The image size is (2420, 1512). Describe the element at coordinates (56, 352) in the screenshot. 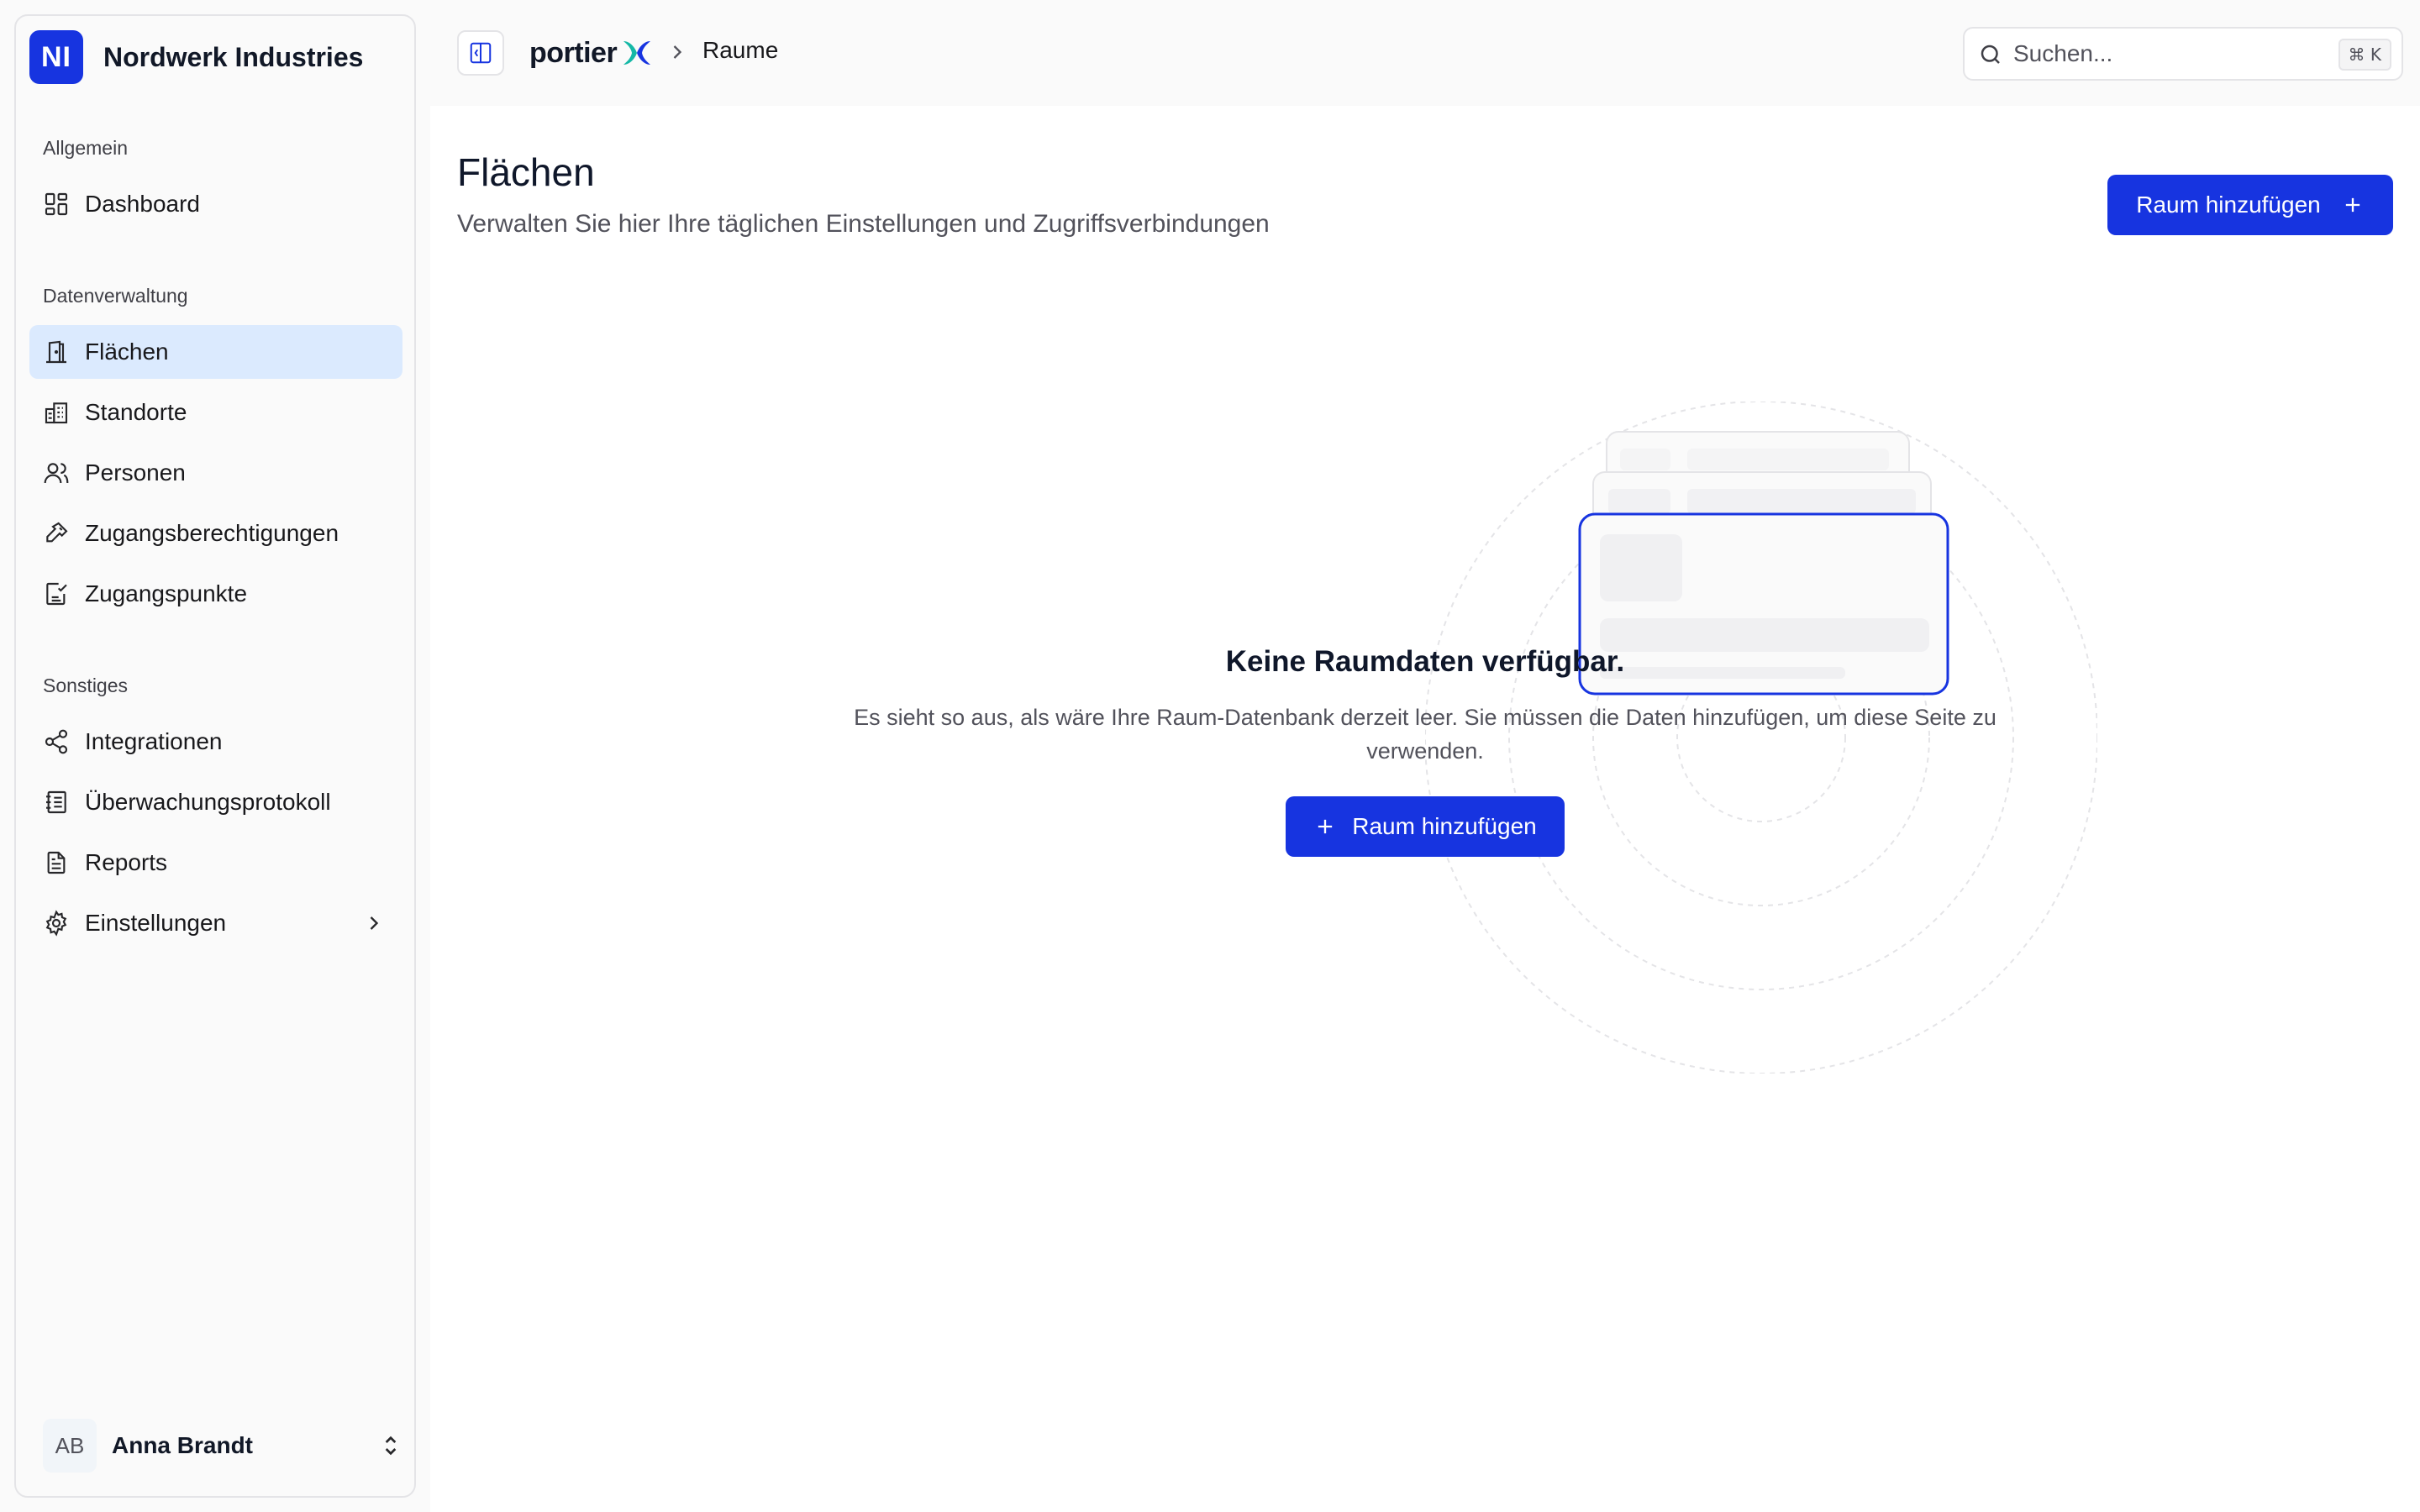

I see `door-icon` at that location.